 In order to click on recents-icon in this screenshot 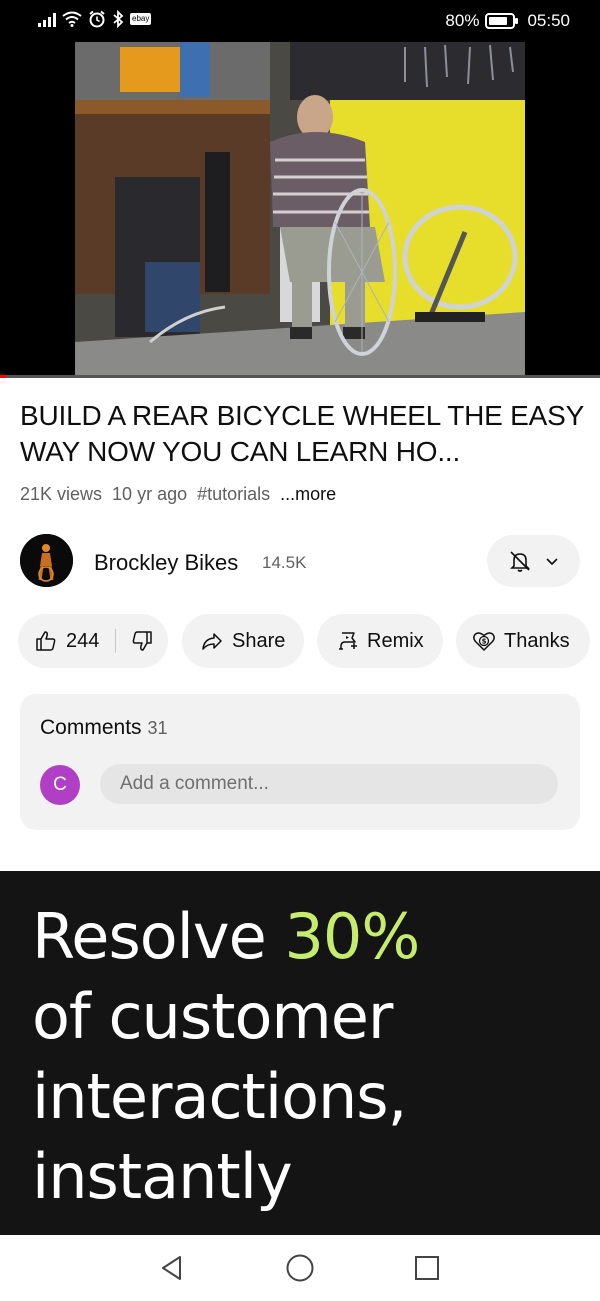, I will do `click(427, 1268)`.